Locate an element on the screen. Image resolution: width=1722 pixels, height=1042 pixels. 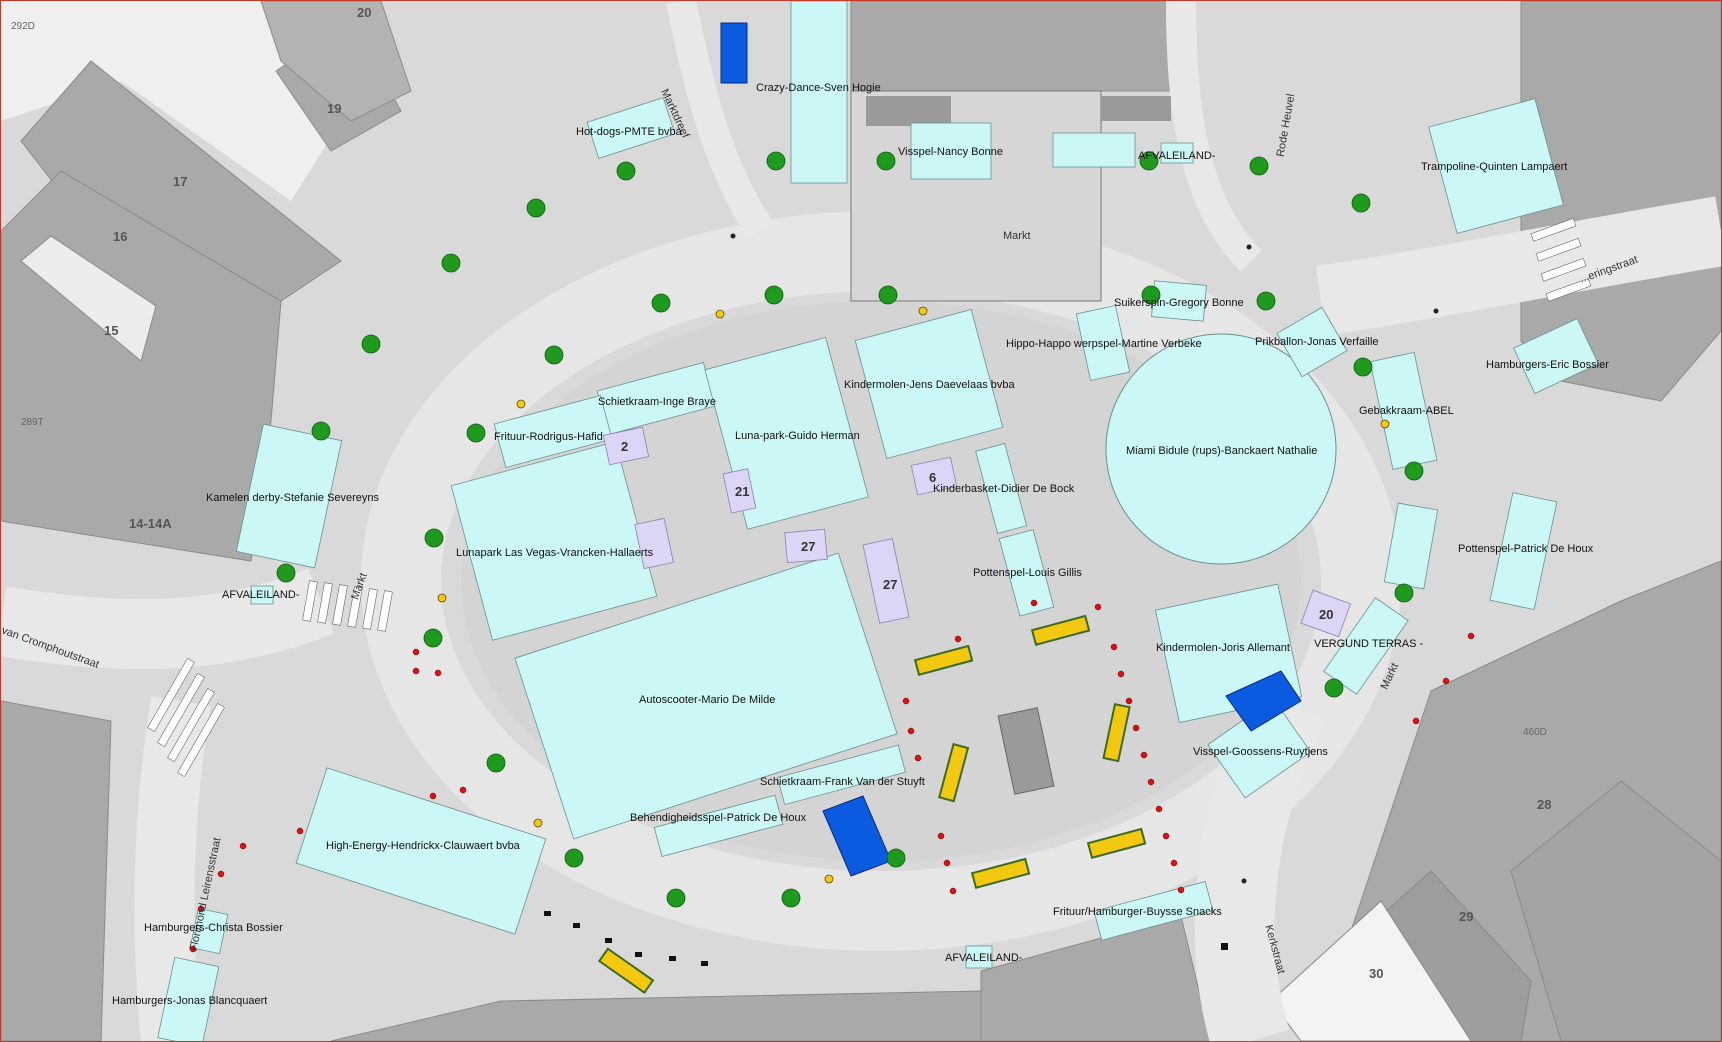
stall-label: Suikerspin-Gregory Bonne is located at coordinates (1179, 303).